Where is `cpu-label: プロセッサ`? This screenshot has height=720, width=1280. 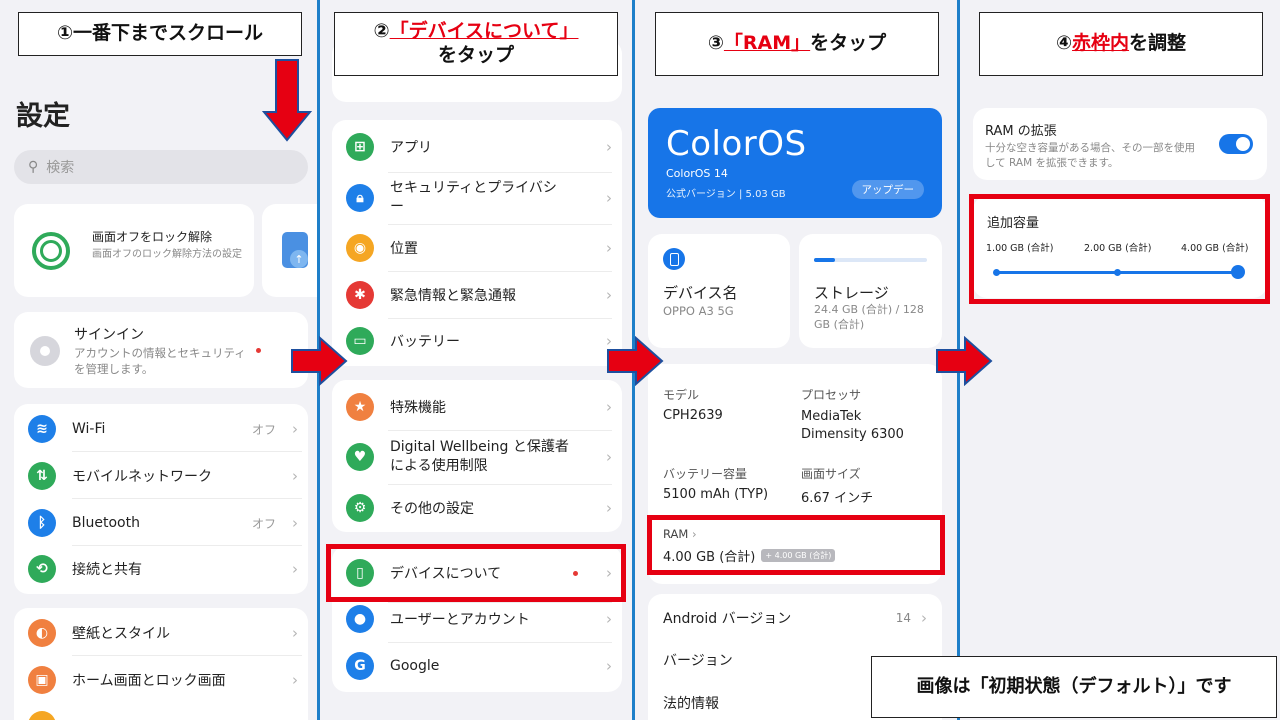
cpu-label: プロセッサ is located at coordinates (831, 395).